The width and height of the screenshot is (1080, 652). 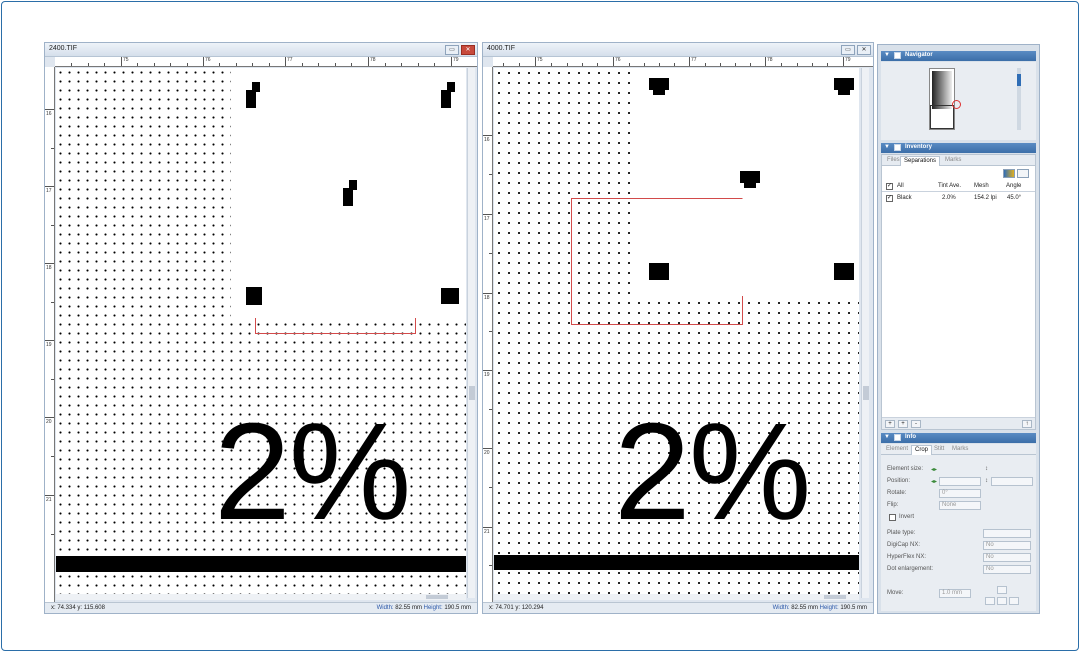 What do you see at coordinates (922, 450) in the screenshot?
I see `tab-crop: Crop` at bounding box center [922, 450].